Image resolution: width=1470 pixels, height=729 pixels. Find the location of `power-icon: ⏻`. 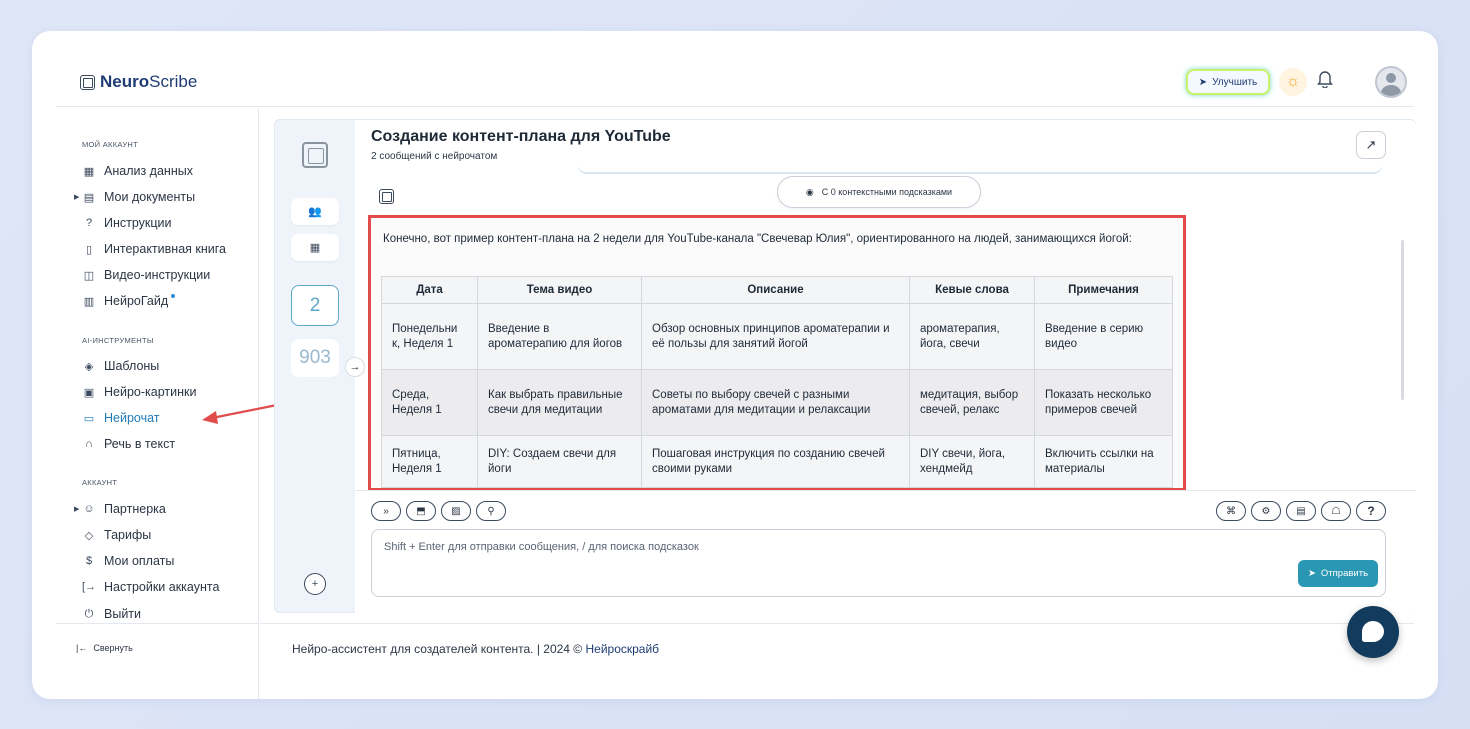

power-icon: ⏻ is located at coordinates (89, 613).